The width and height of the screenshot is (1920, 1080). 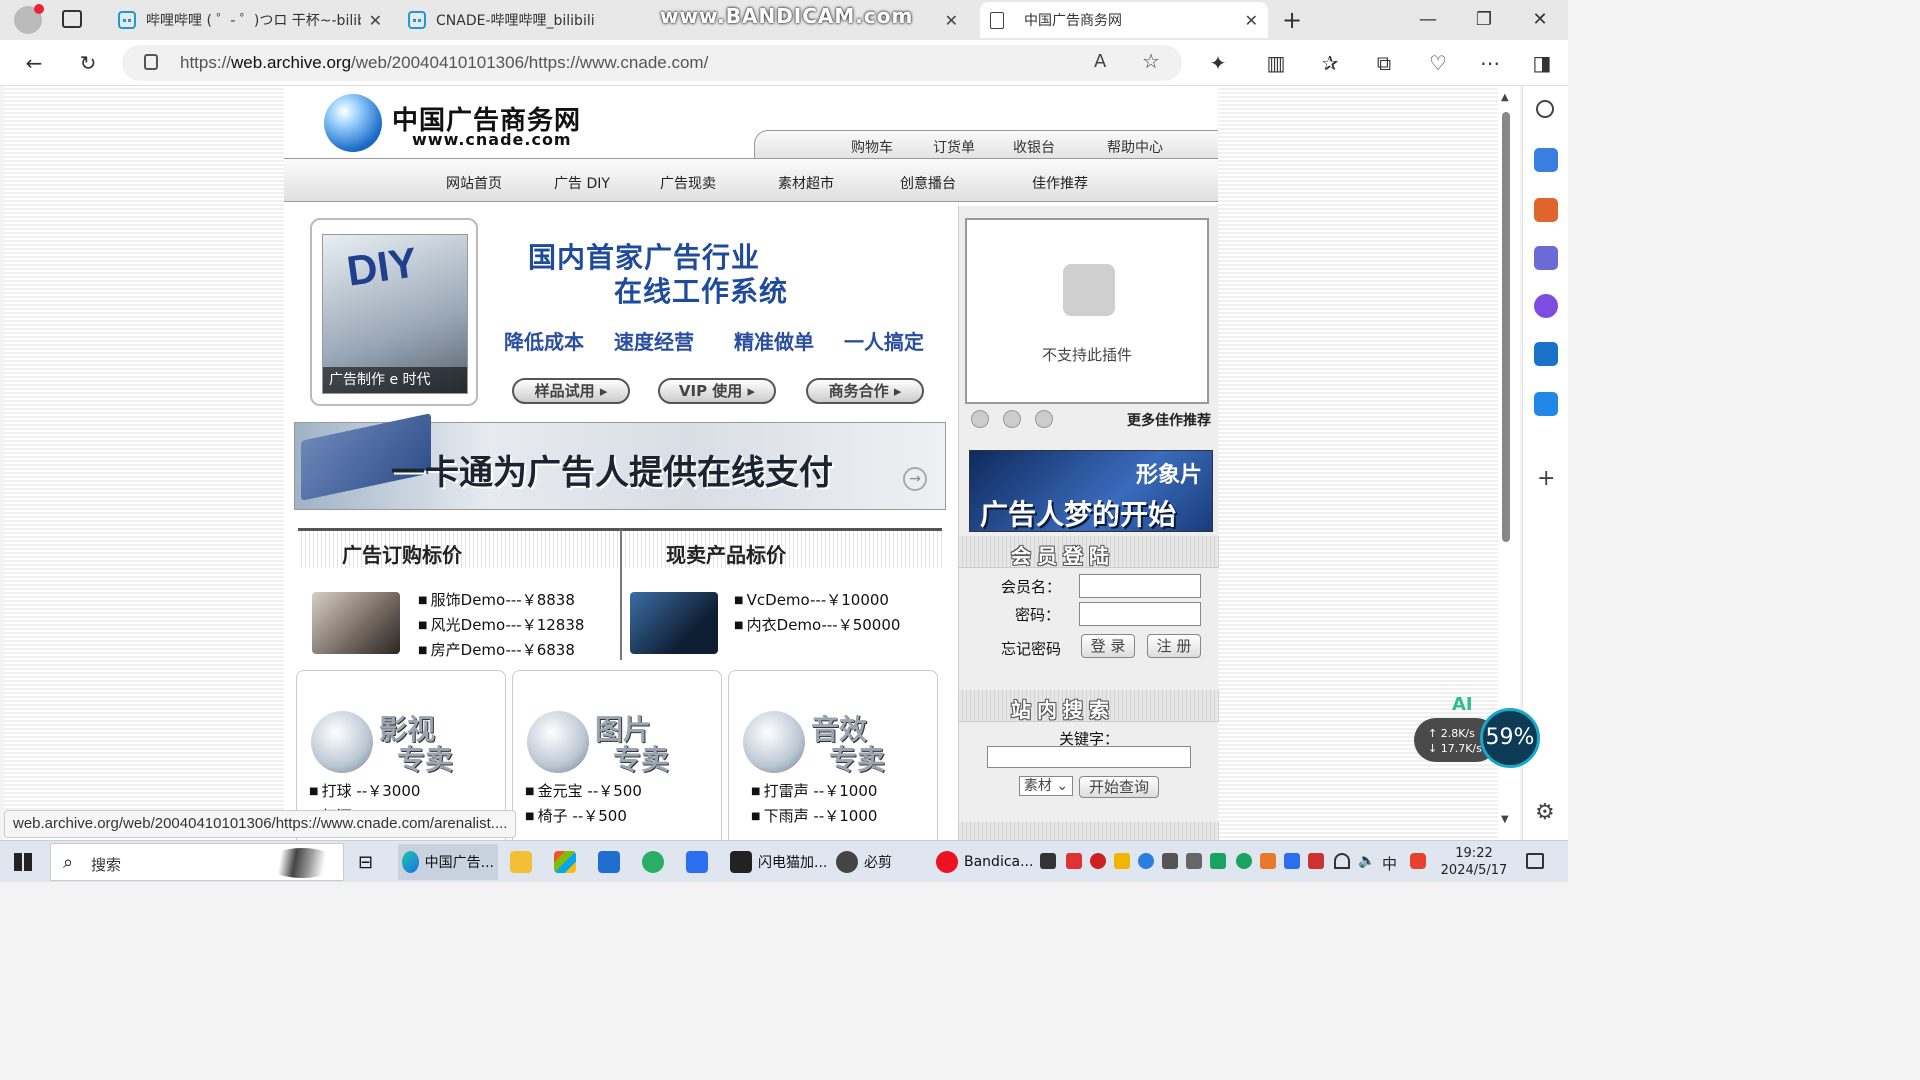 What do you see at coordinates (1535, 861) in the screenshot?
I see `notification-icon` at bounding box center [1535, 861].